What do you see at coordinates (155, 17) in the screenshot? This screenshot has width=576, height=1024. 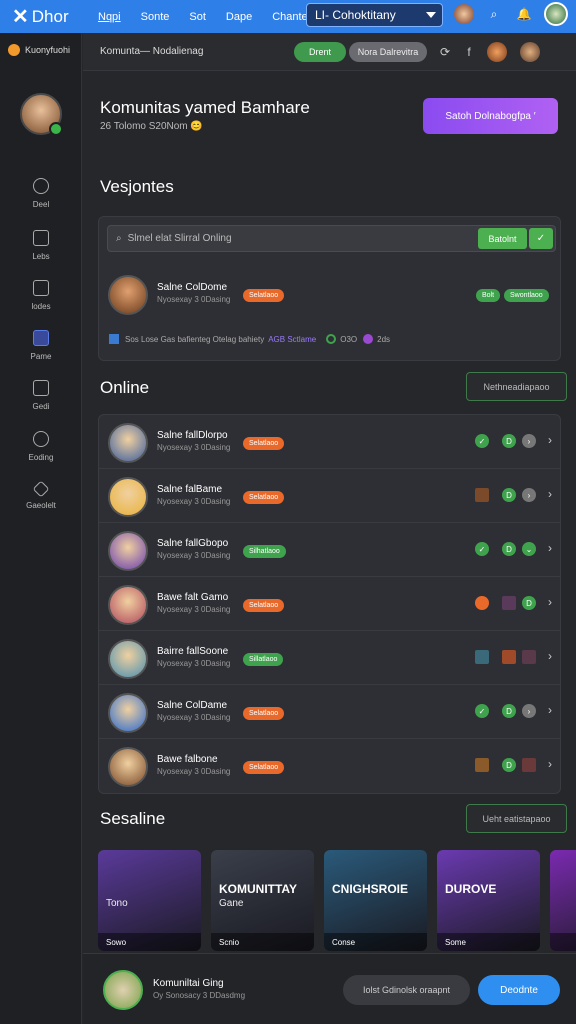 I see `nav-item: Sonte` at bounding box center [155, 17].